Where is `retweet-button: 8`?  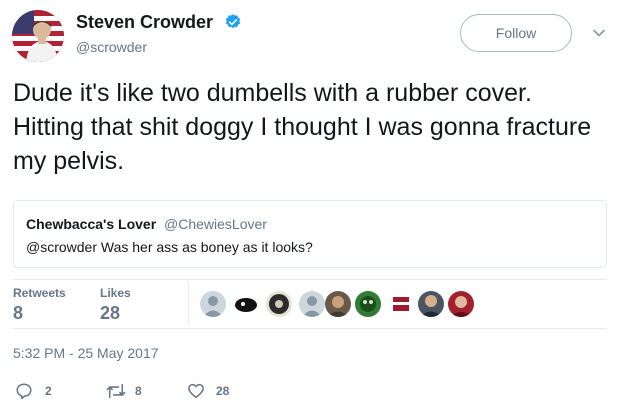
retweet-button: 8 is located at coordinates (135, 391).